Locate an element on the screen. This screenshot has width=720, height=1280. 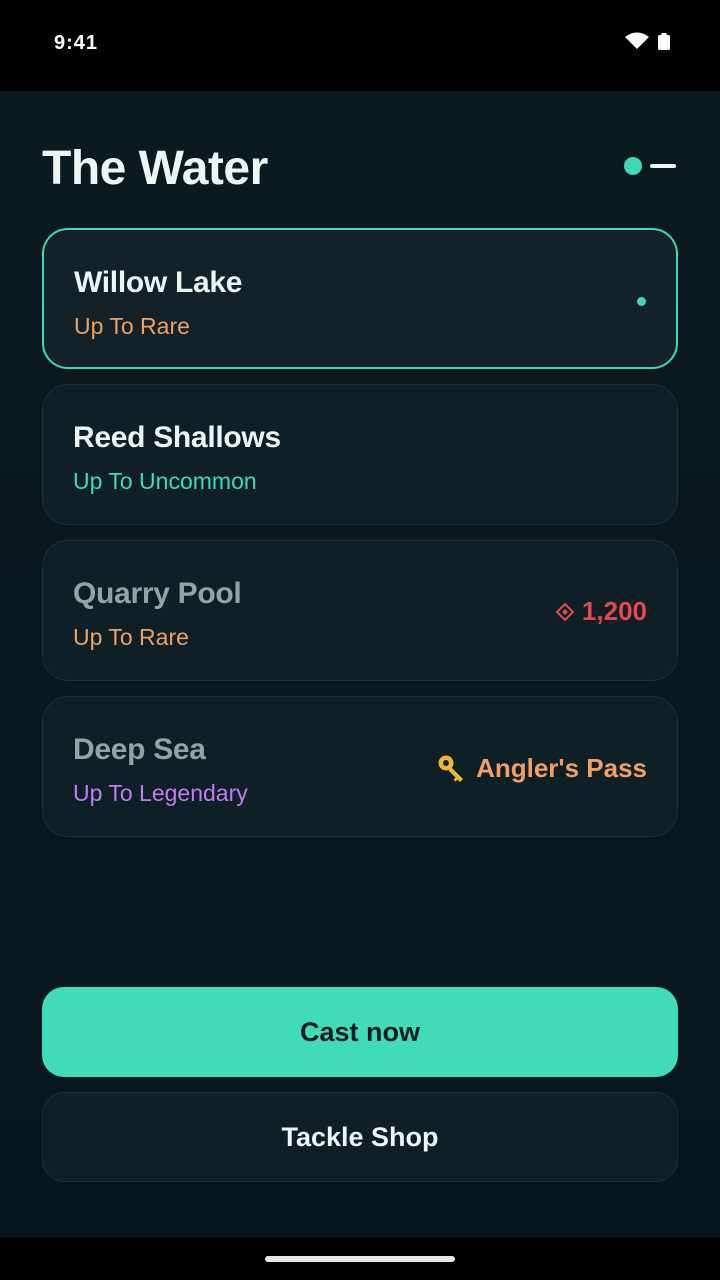
key-icon is located at coordinates (451, 768).